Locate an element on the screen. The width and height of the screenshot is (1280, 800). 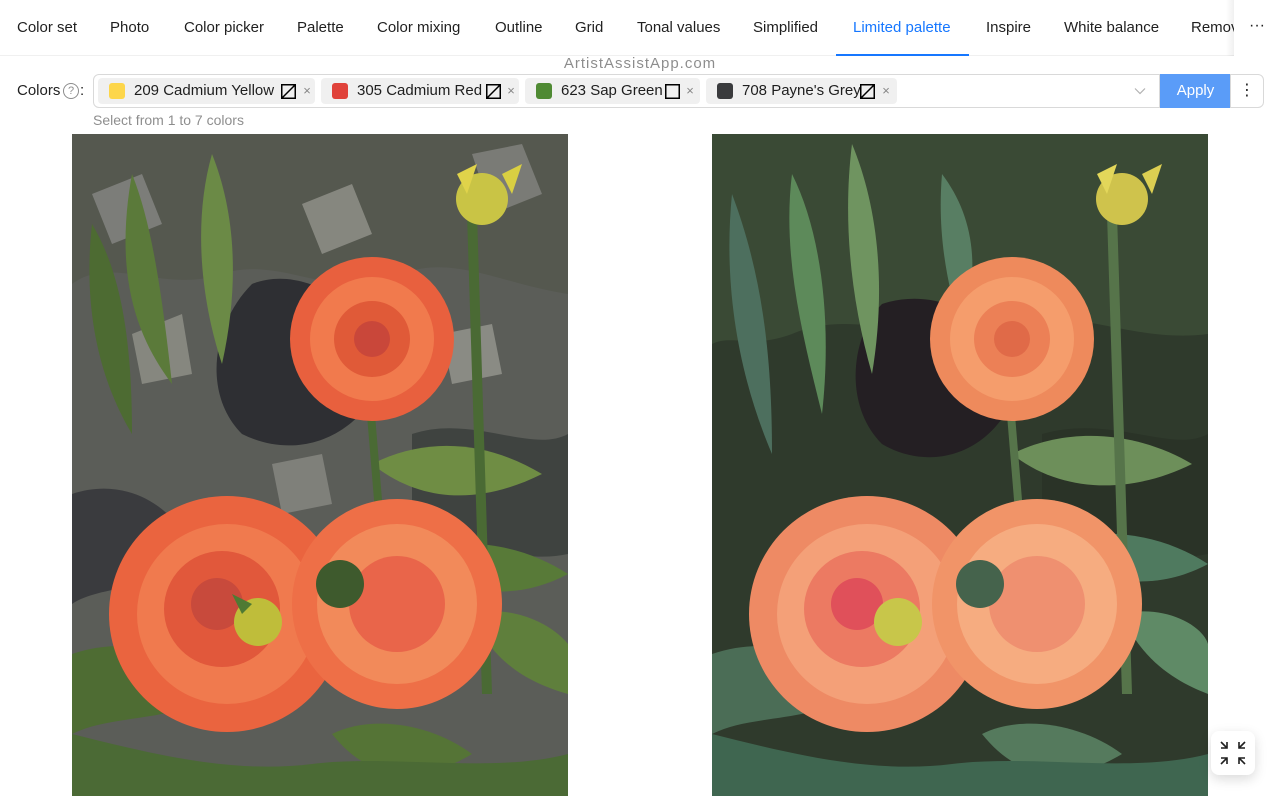
color-tag-label: 623 Sap Green is located at coordinates (612, 90).